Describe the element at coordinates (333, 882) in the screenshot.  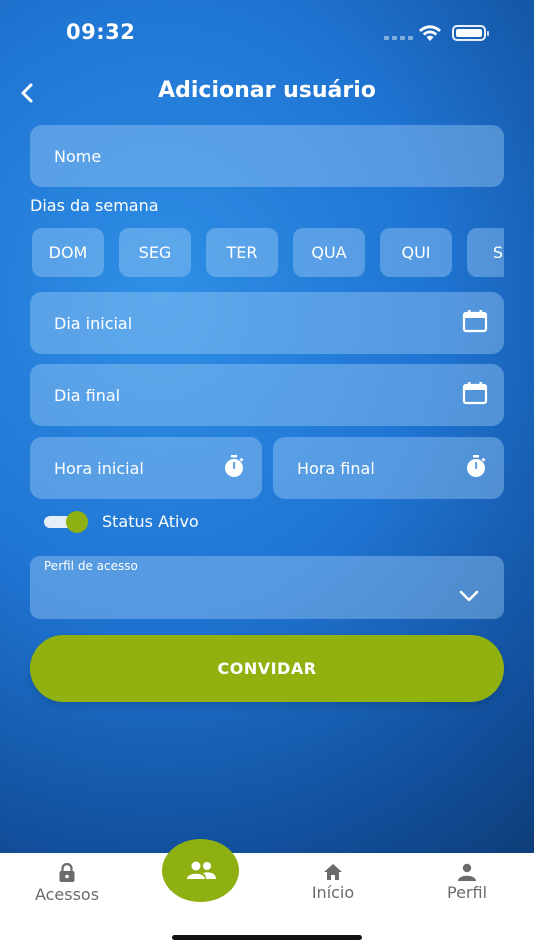
I see `tab-inicio: Início` at that location.